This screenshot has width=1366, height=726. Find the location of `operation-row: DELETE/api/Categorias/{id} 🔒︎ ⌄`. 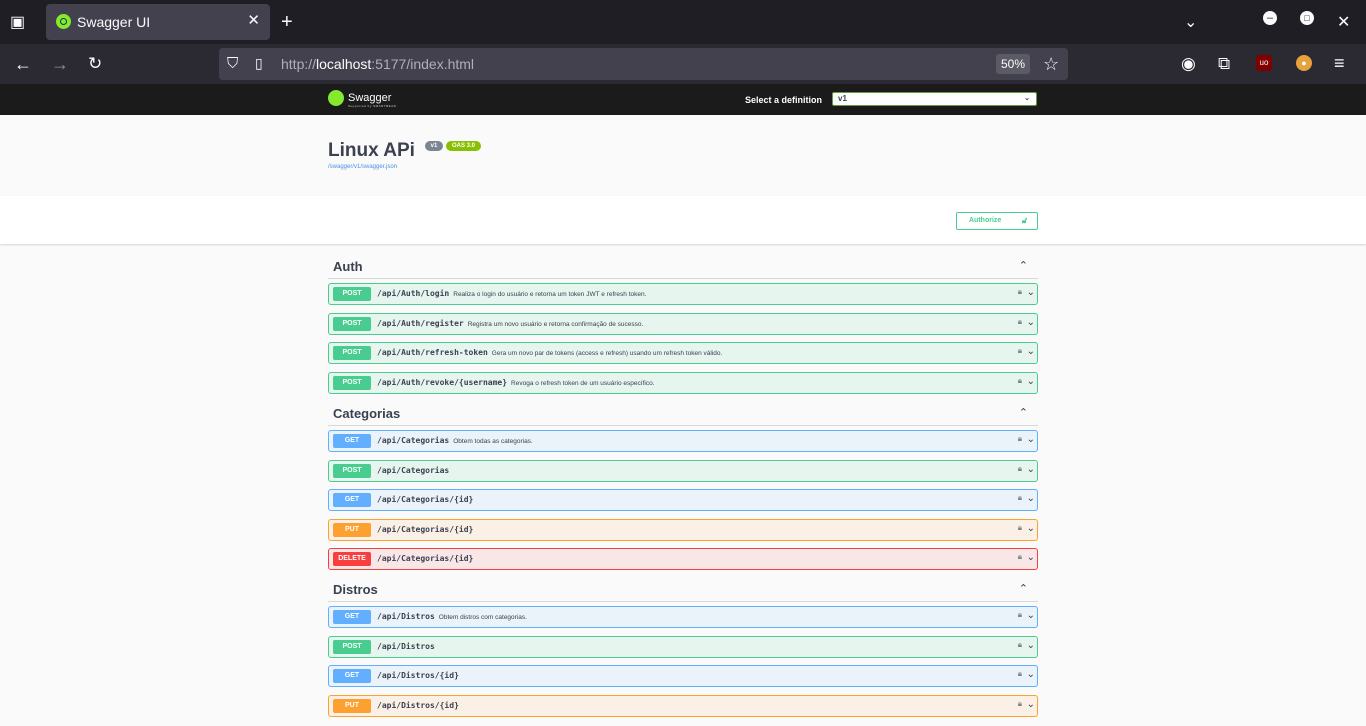

operation-row: DELETE/api/Categorias/{id} 🔒︎ ⌄ is located at coordinates (683, 559).